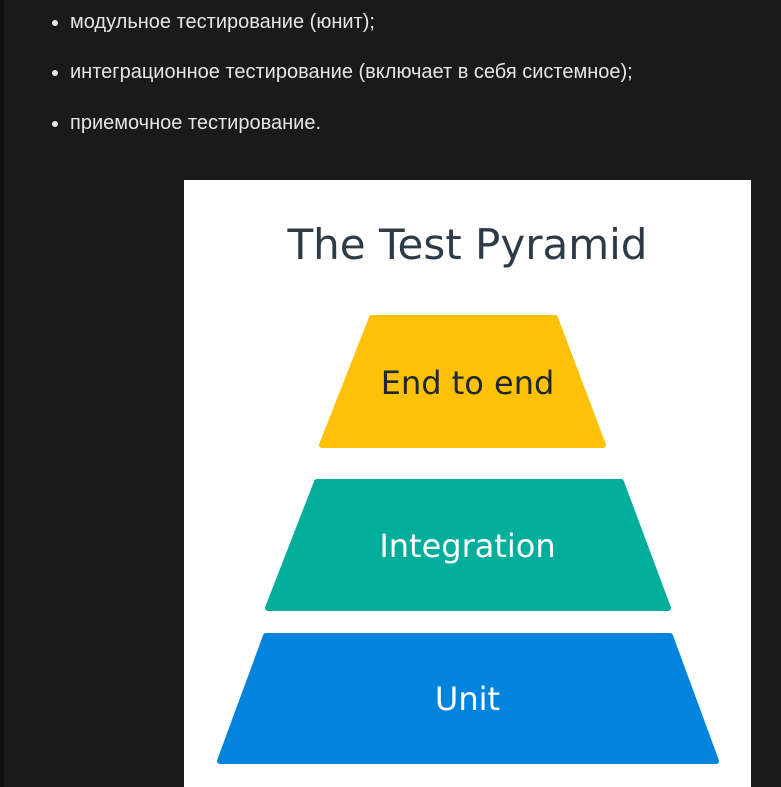 Image resolution: width=781 pixels, height=787 pixels. I want to click on pyramid-title: The Test Pyramid, so click(467, 244).